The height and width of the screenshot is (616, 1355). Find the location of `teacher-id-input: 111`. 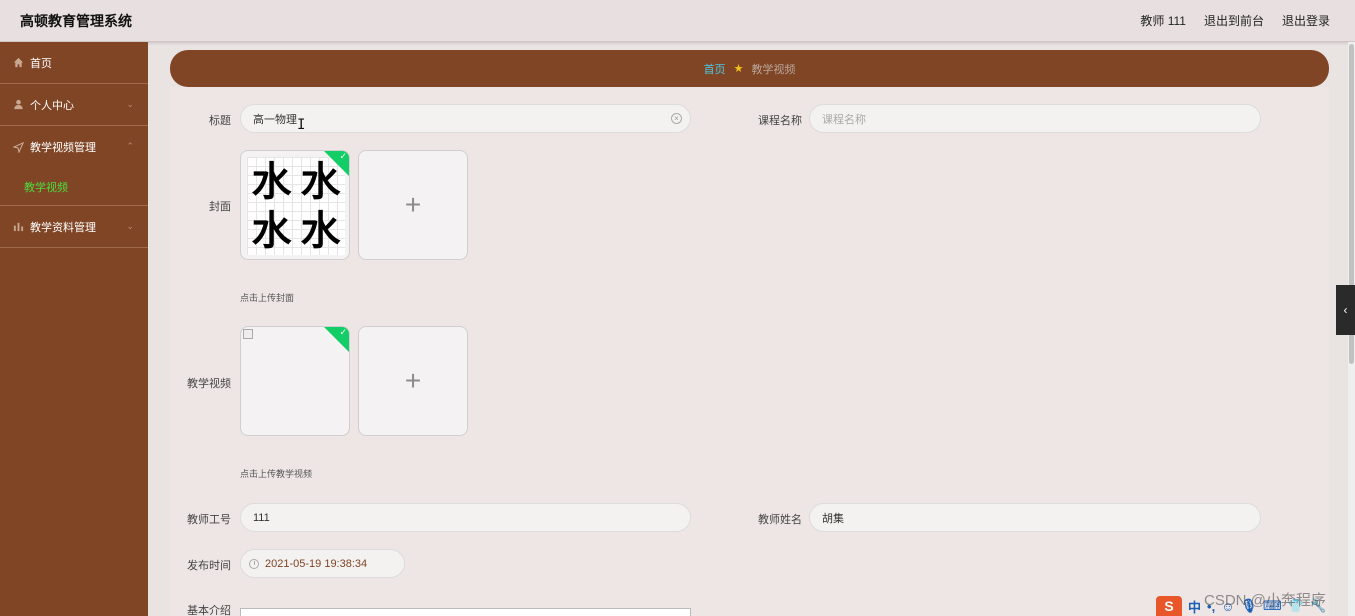

teacher-id-input: 111 is located at coordinates (465, 517).